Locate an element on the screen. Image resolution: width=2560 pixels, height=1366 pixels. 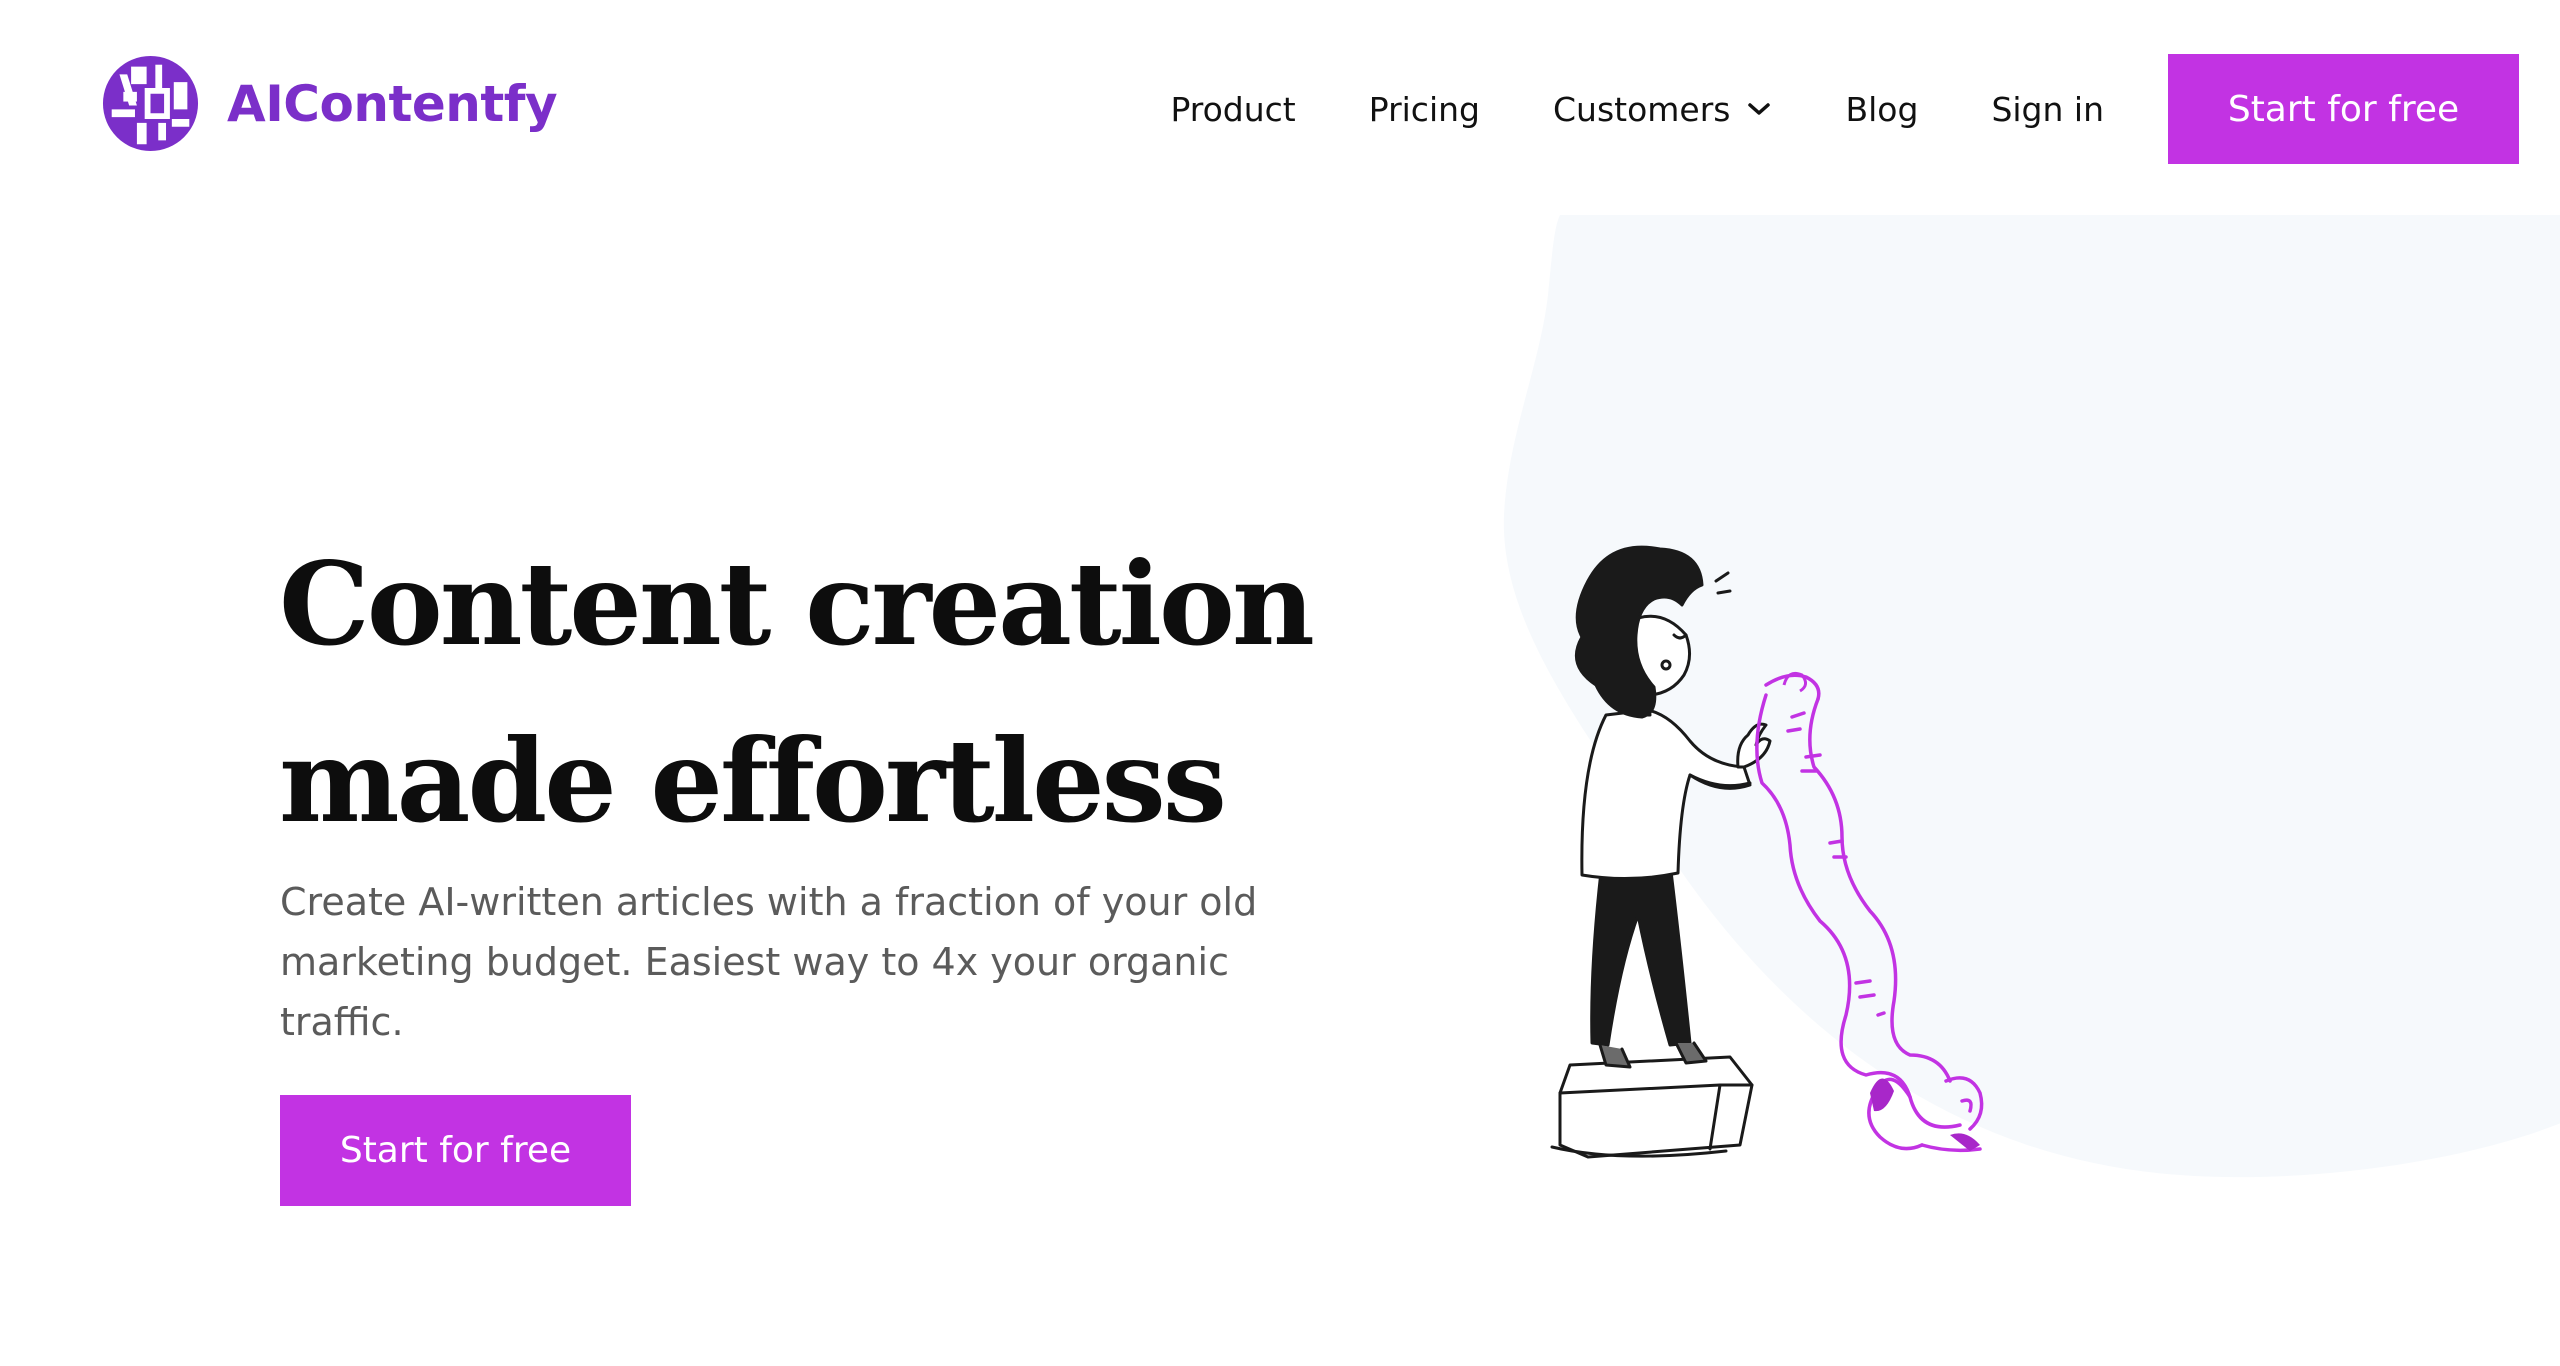
aicontentfy-logo-icon is located at coordinates (150, 103).